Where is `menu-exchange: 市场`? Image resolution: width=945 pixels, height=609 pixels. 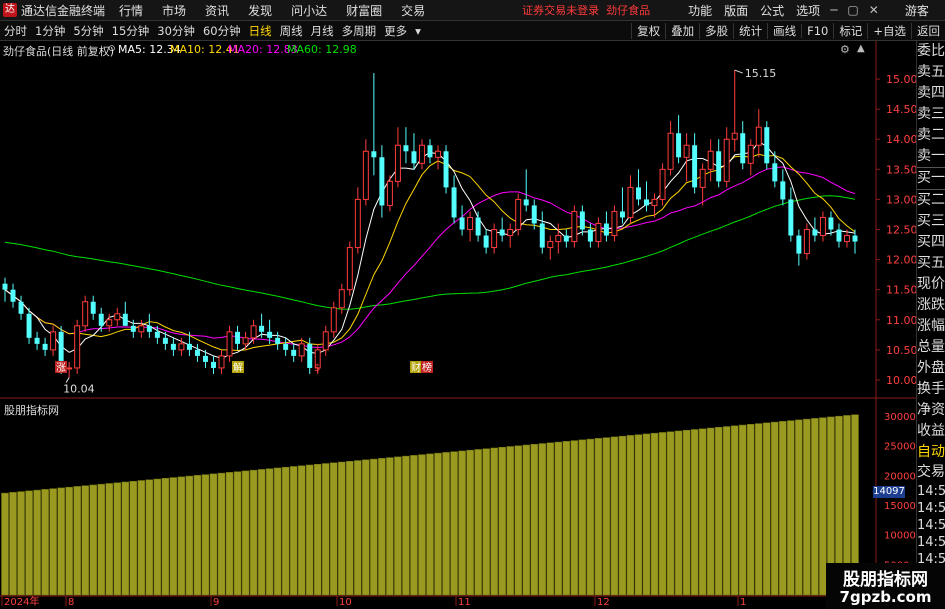
menu-exchange: 市场 is located at coordinates (174, 10).